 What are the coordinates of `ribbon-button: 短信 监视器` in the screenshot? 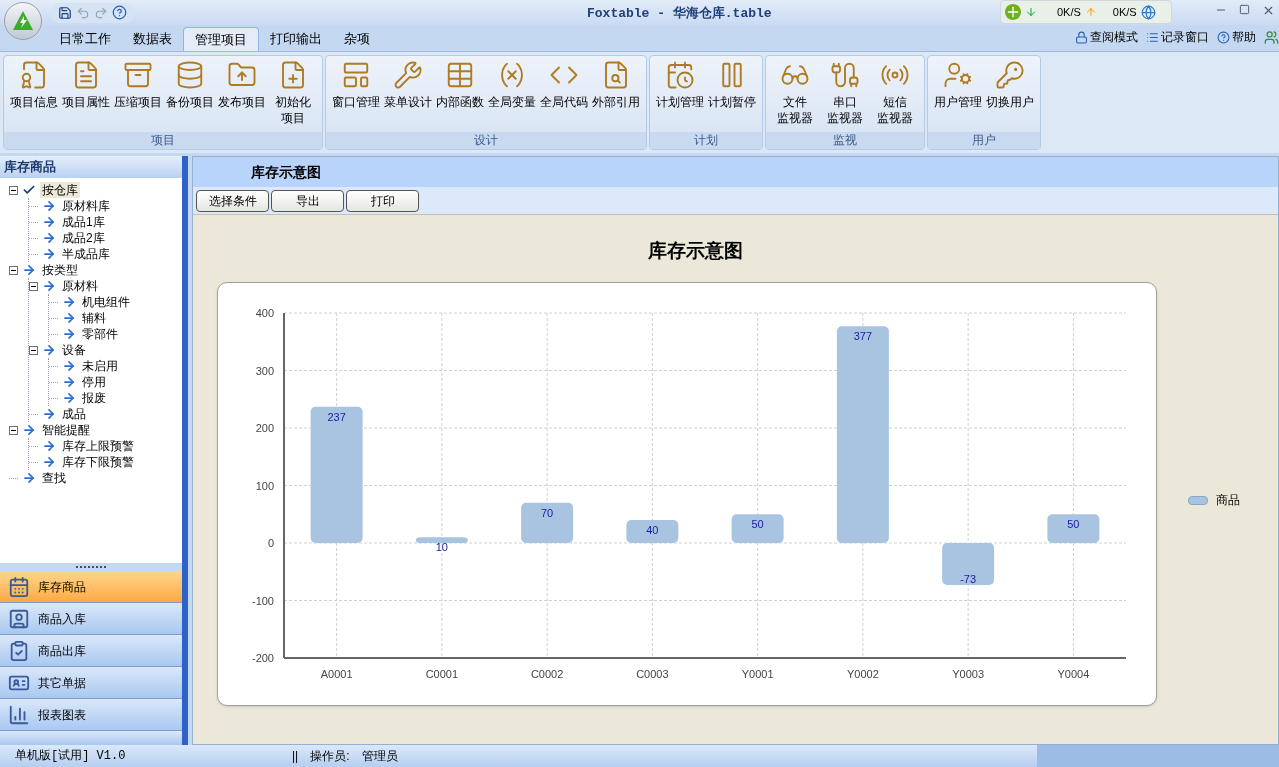 It's located at (895, 94).